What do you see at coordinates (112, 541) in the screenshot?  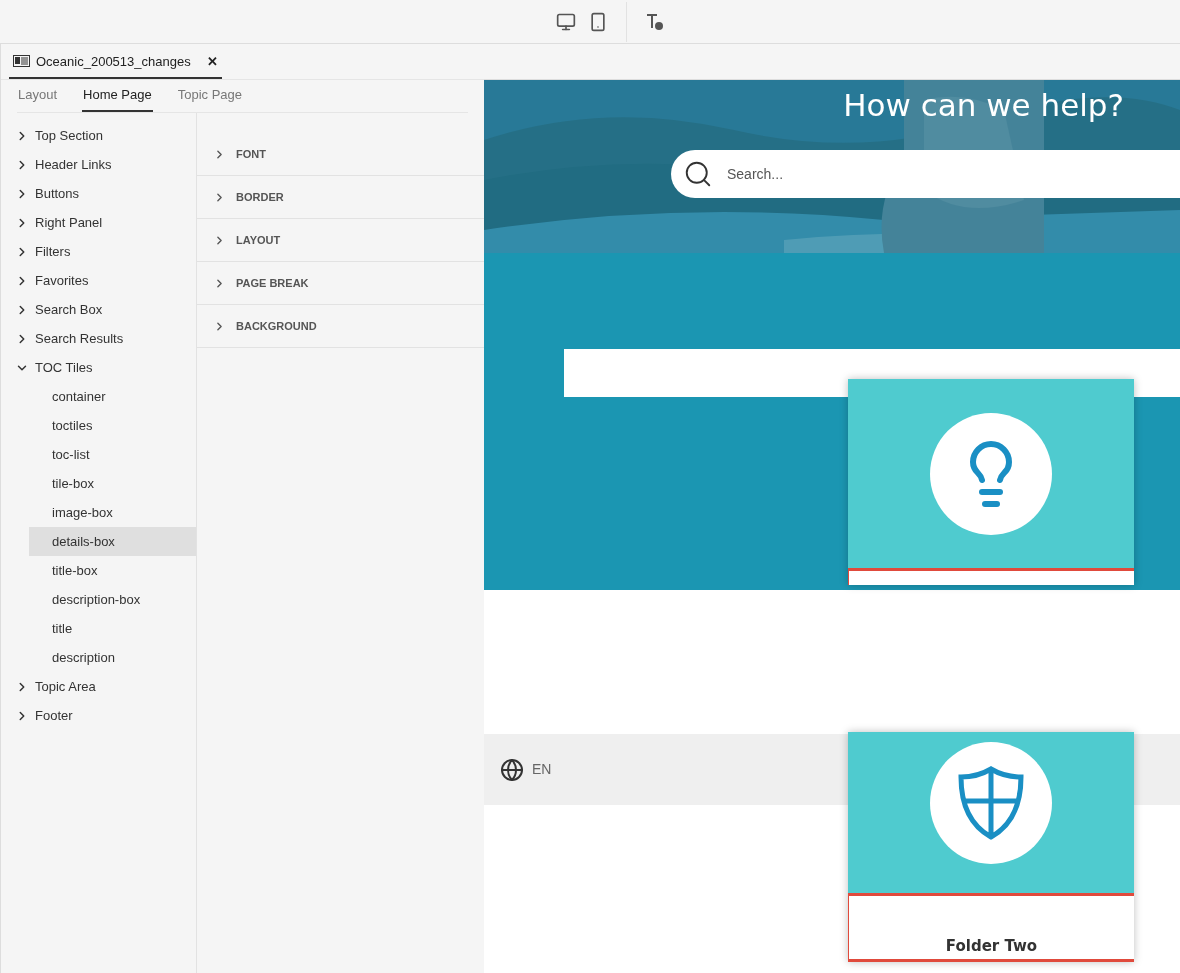 I see `tree-item: details-box` at bounding box center [112, 541].